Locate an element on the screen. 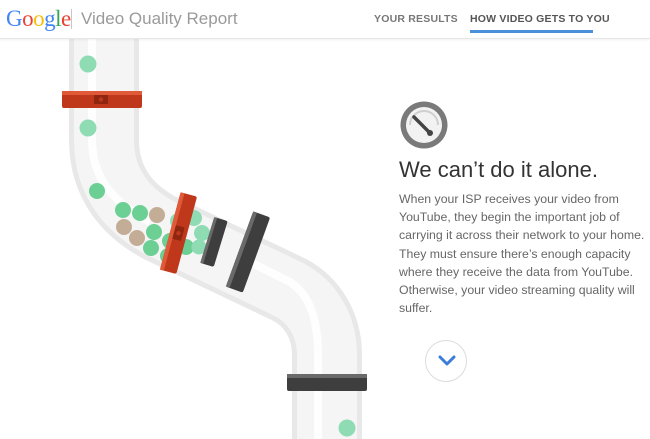 This screenshot has width=650, height=439. nav-how-video-gets-to-you: HOW VIDEO GETS TO YOU is located at coordinates (540, 19).